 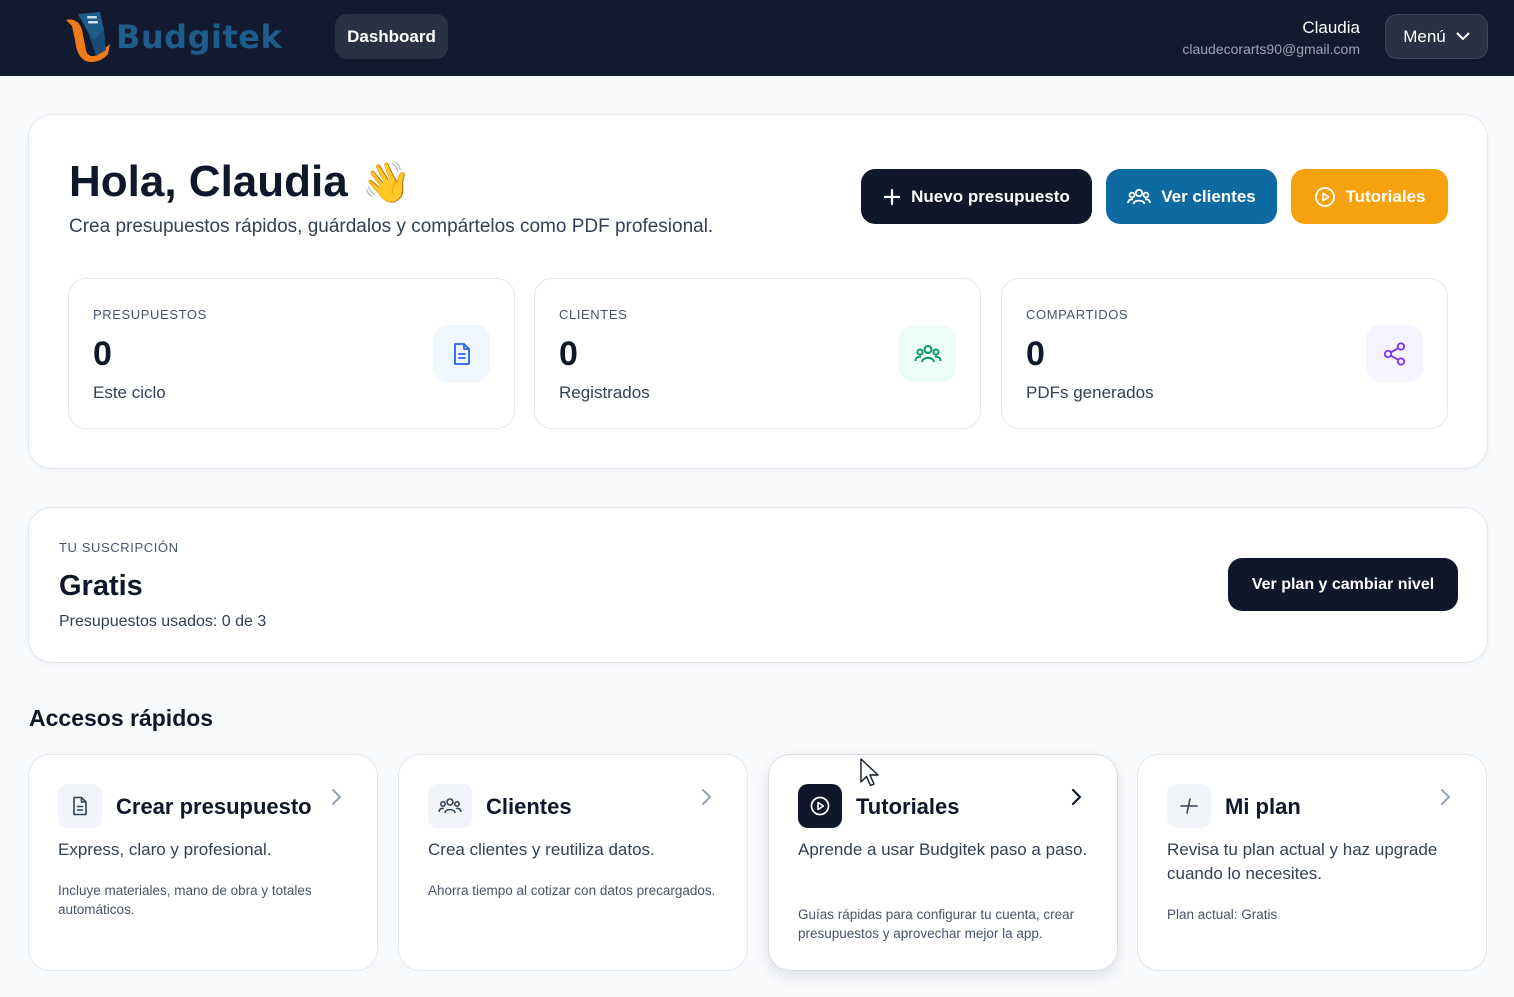 I want to click on quick-access-desc: Express, claro y profesional., so click(x=165, y=849).